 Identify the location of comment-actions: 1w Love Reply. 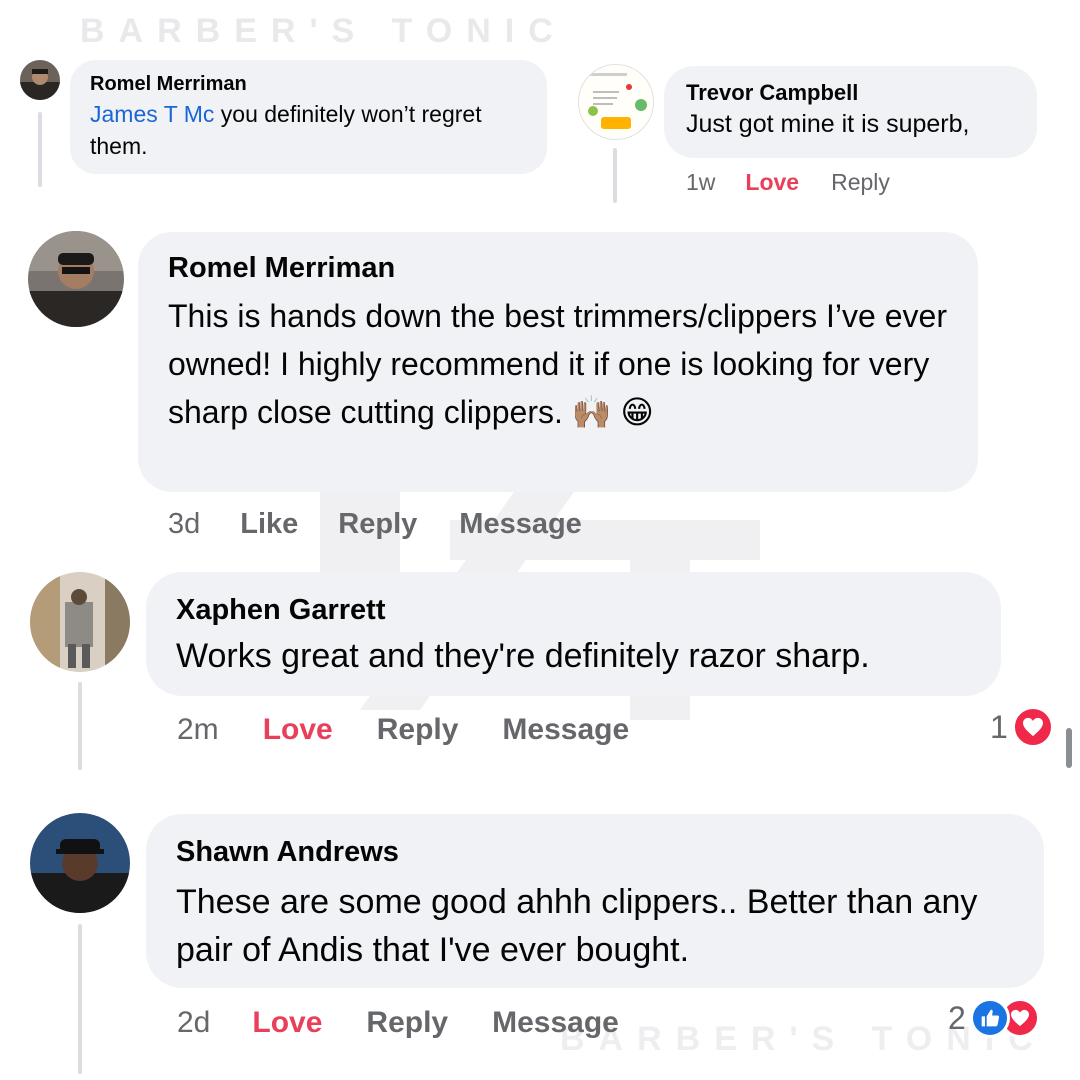
(788, 182).